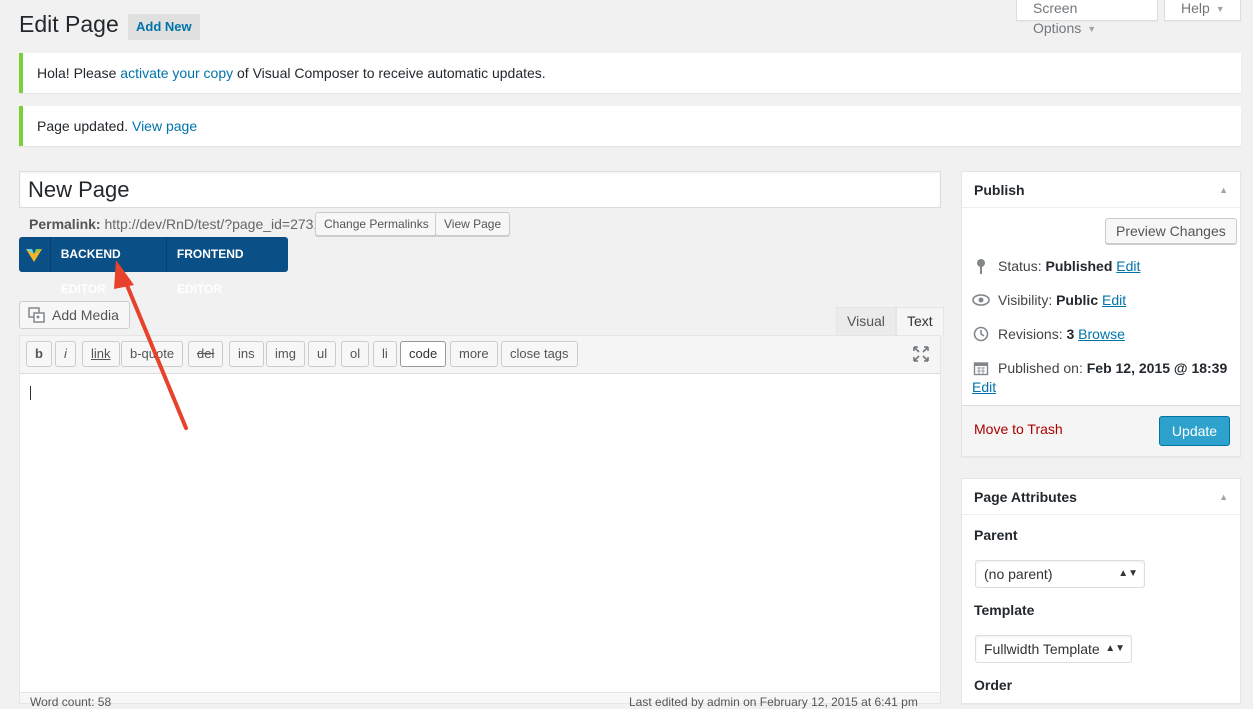  Describe the element at coordinates (1070, 334) in the screenshot. I see `revisions-value: 3` at that location.